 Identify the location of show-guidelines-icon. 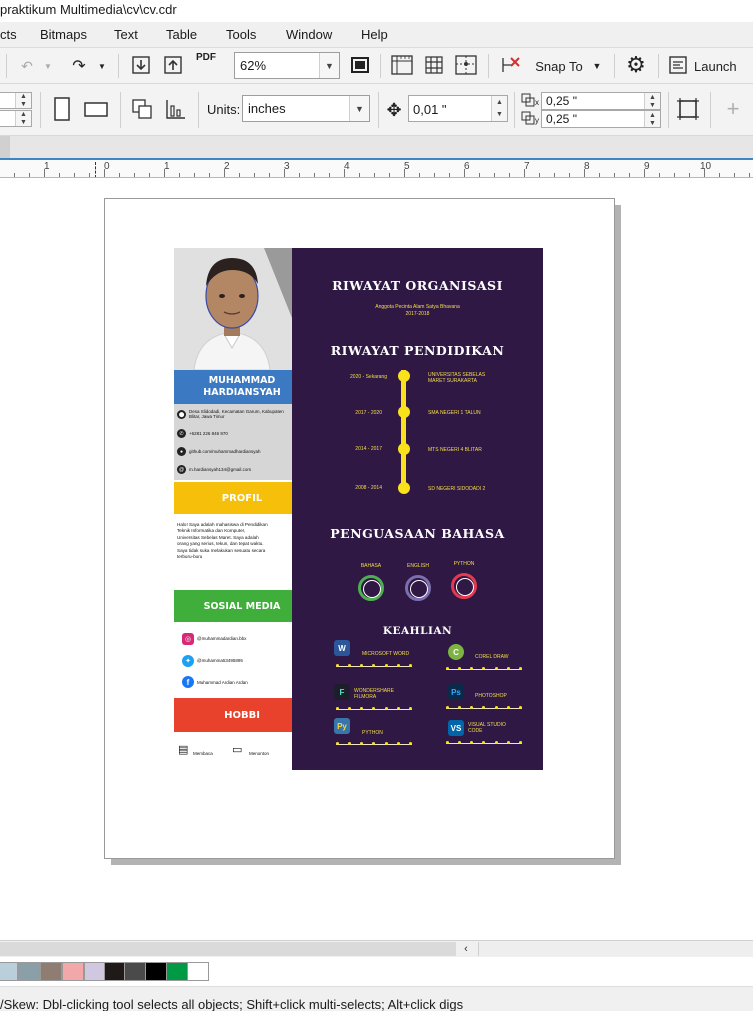
(466, 65).